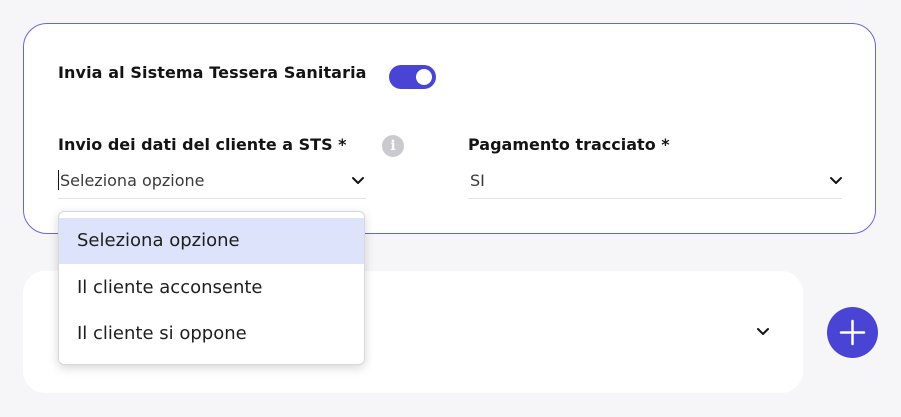  I want to click on dropdown-option: Il cliente si oppone, so click(211, 334).